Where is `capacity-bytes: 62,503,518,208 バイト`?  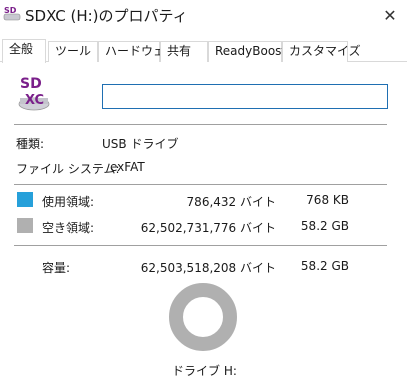 capacity-bytes: 62,503,518,208 バイト is located at coordinates (208, 268).